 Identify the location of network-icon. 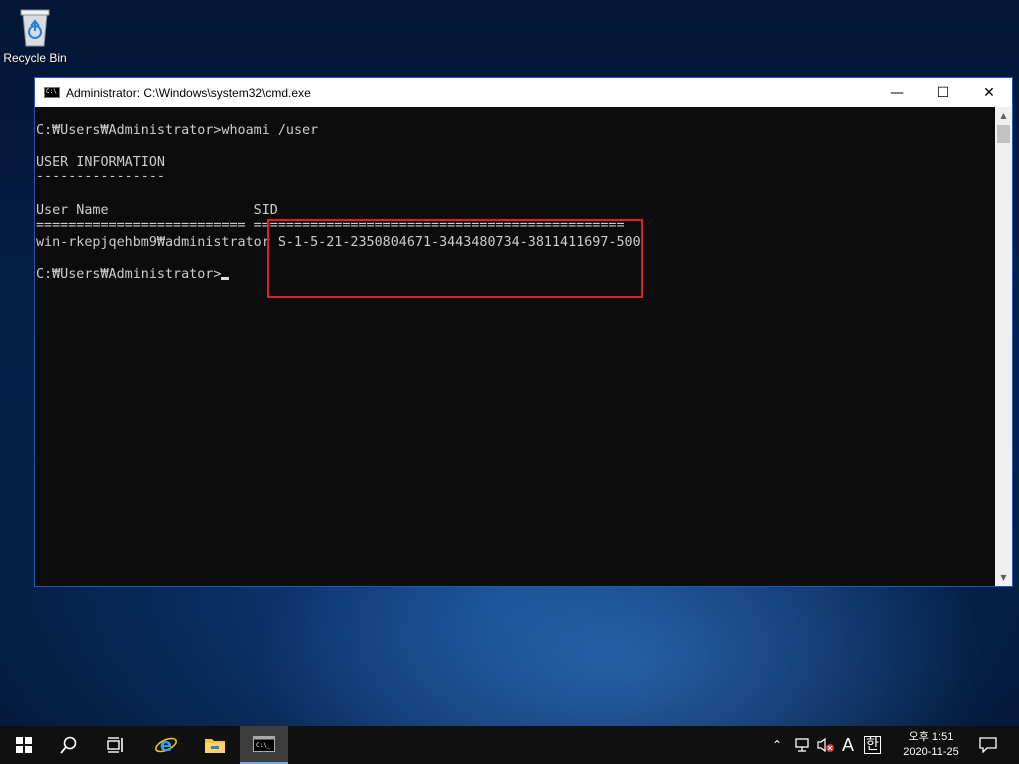
(803, 745).